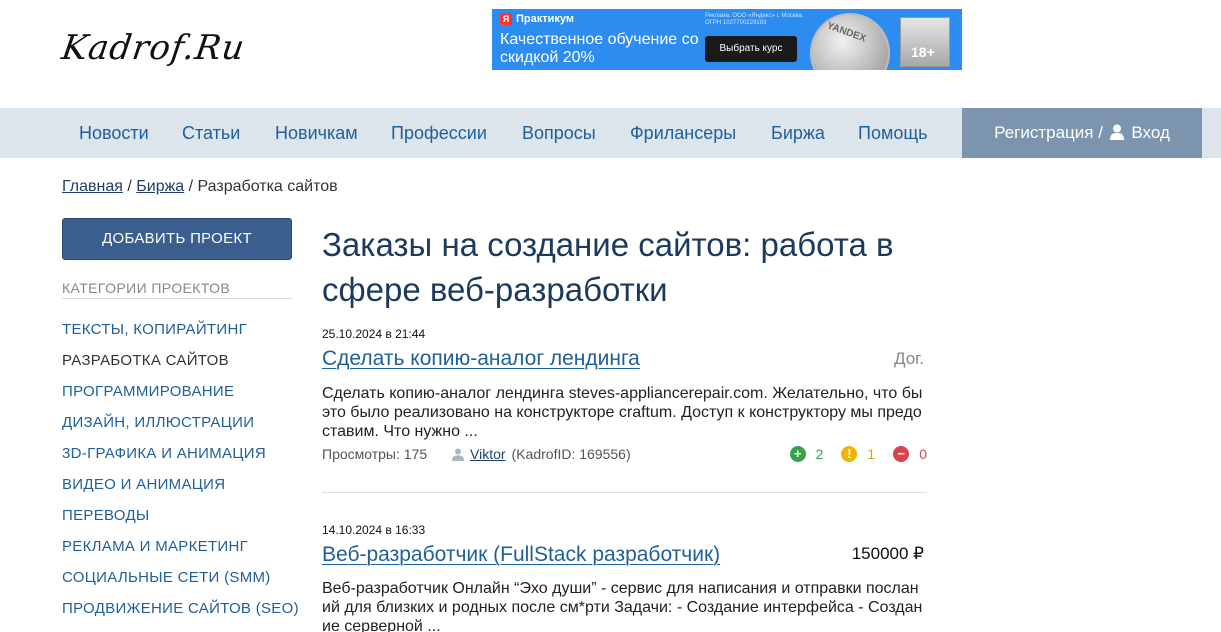 The image size is (1221, 632). I want to click on category-web-development: РАЗРАБОТКА САЙТОВ, so click(145, 360).